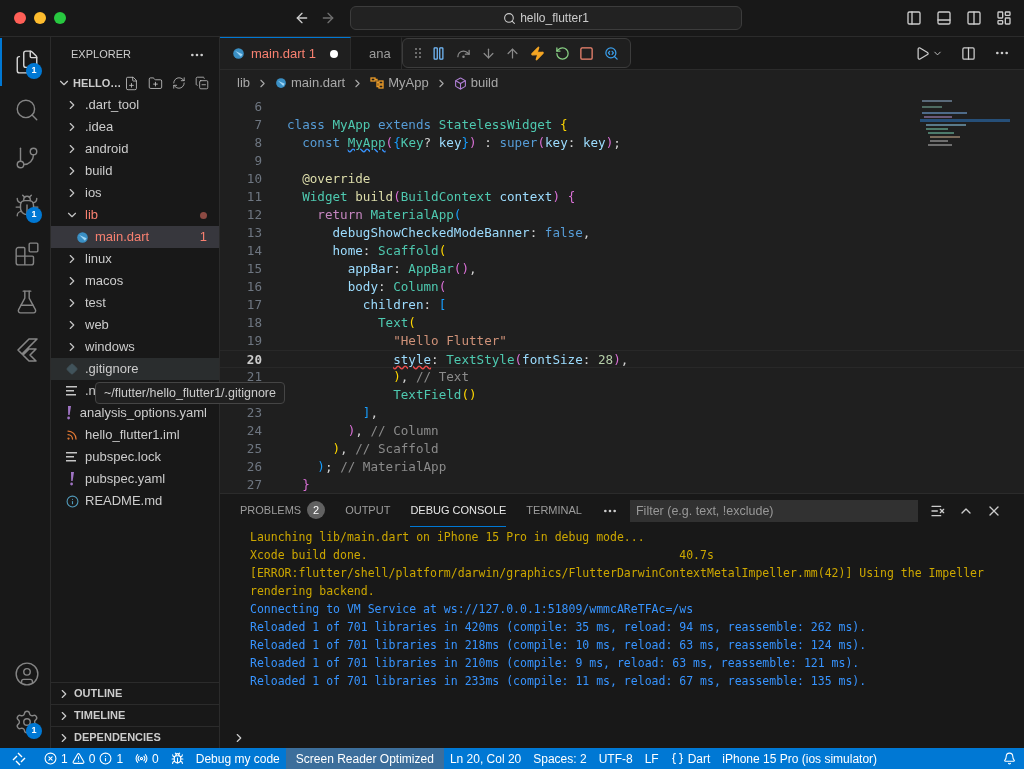  I want to click on code-line: TextField(), so click(434, 395).